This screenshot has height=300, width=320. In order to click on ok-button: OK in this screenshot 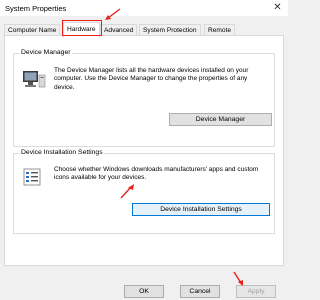, I will do `click(144, 291)`.